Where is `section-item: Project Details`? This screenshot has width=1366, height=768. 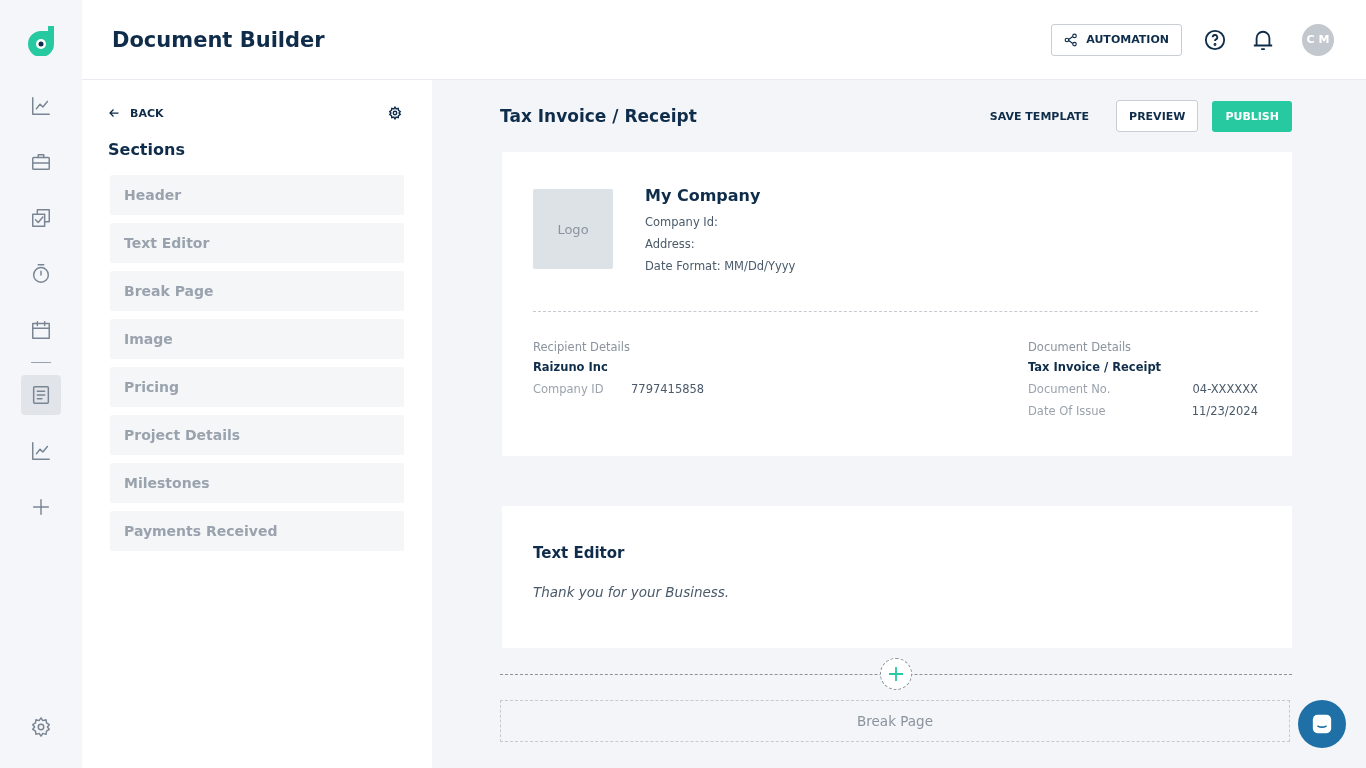
section-item: Project Details is located at coordinates (257, 435).